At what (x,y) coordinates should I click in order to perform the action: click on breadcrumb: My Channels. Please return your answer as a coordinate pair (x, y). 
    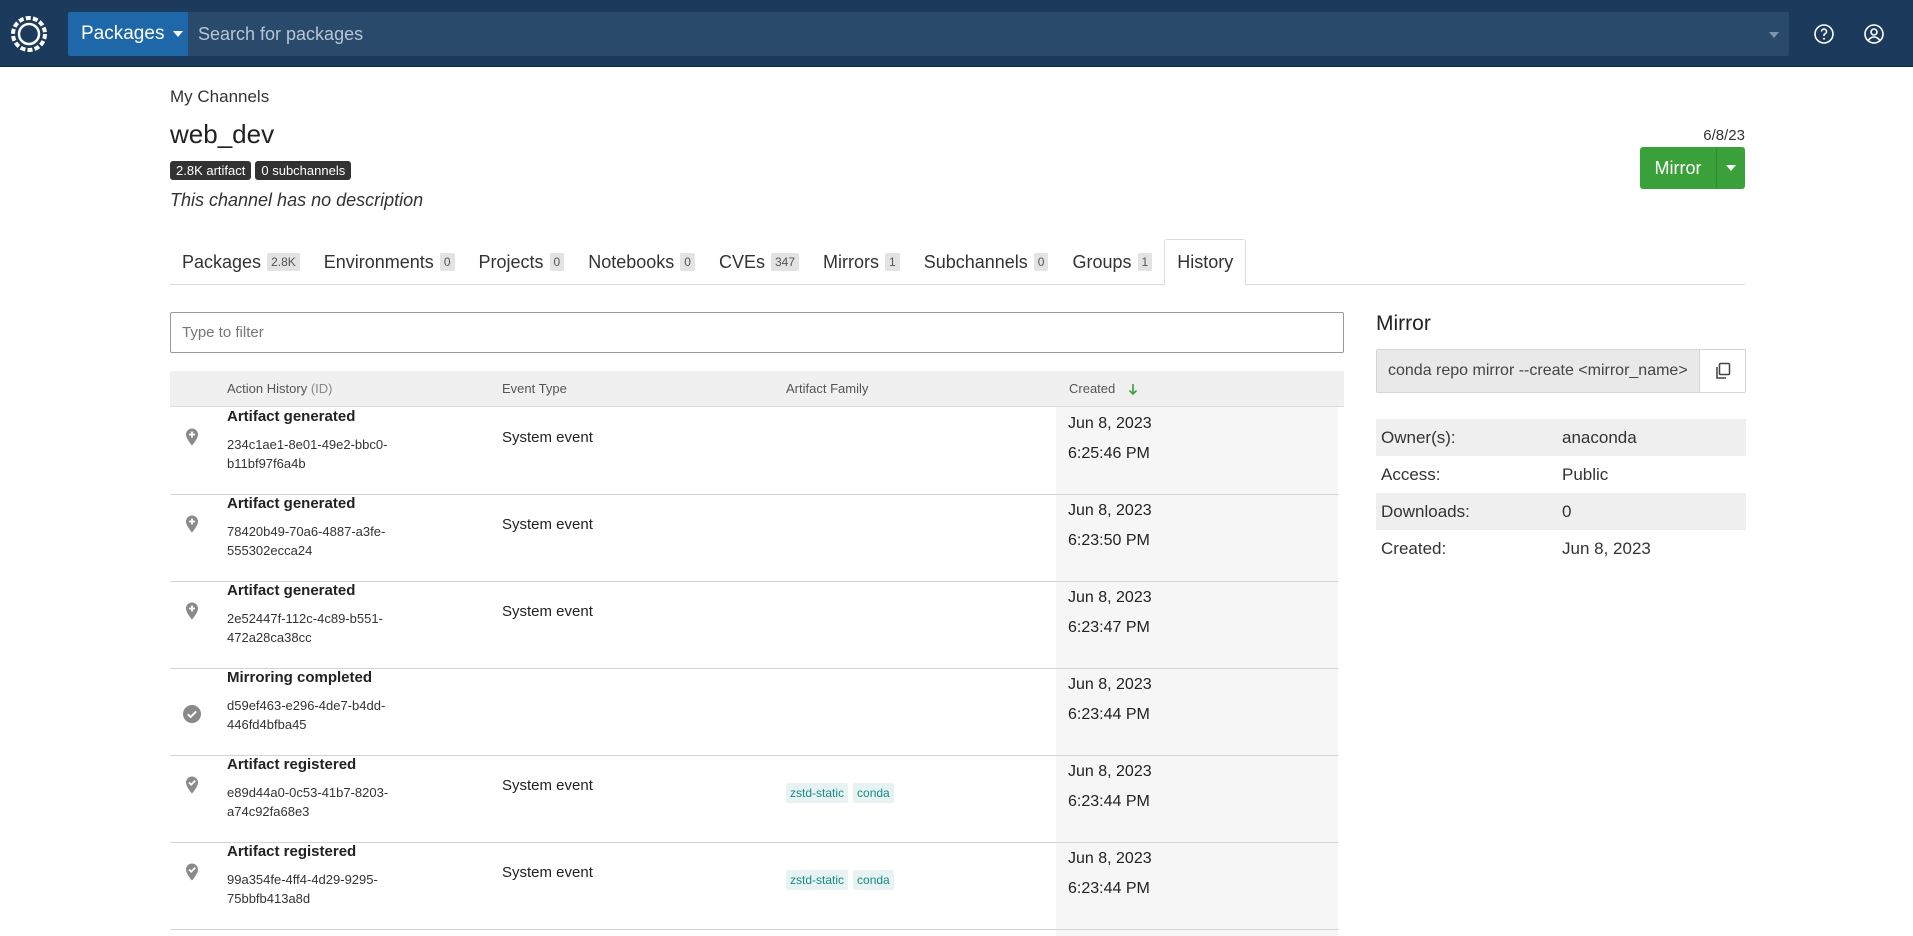
    Looking at the image, I should click on (219, 97).